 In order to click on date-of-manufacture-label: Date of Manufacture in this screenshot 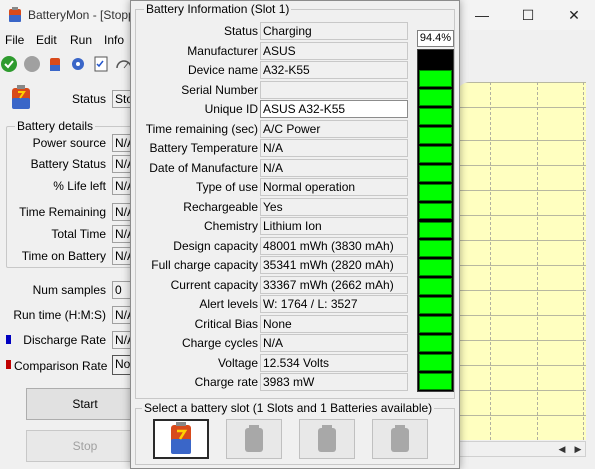, I will do `click(203, 167)`.